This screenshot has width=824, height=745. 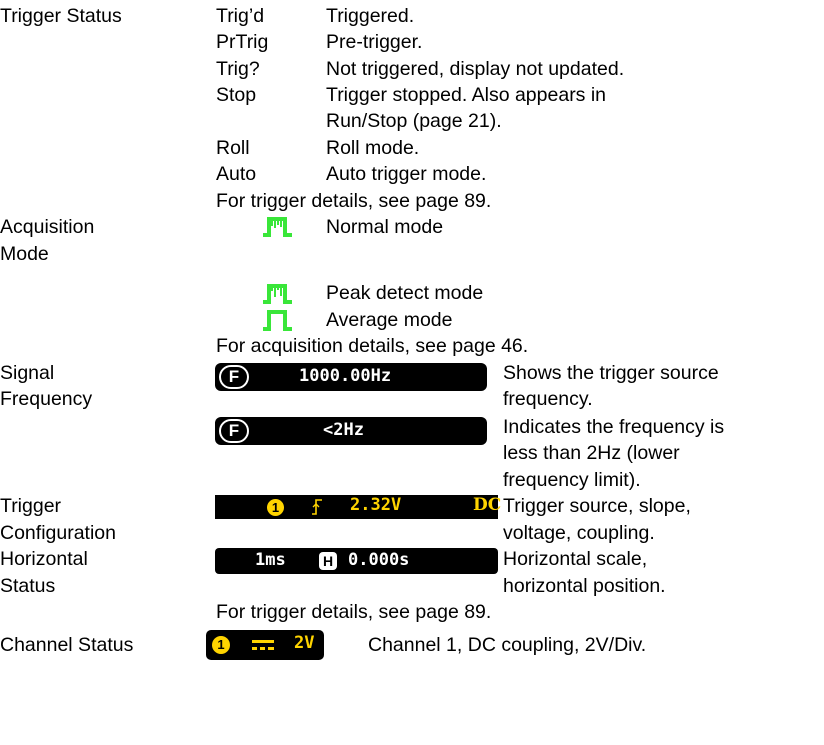 I want to click on frequency-display-1000hz: F 1000.00Hz, so click(x=351, y=377).